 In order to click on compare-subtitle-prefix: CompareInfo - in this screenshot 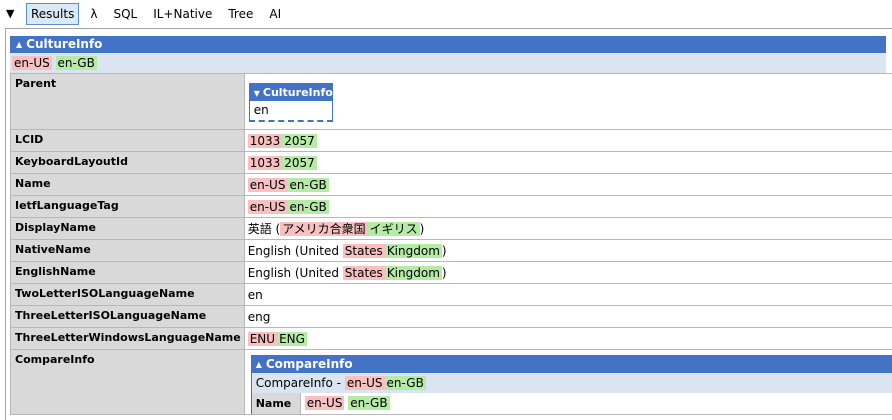, I will do `click(300, 383)`.